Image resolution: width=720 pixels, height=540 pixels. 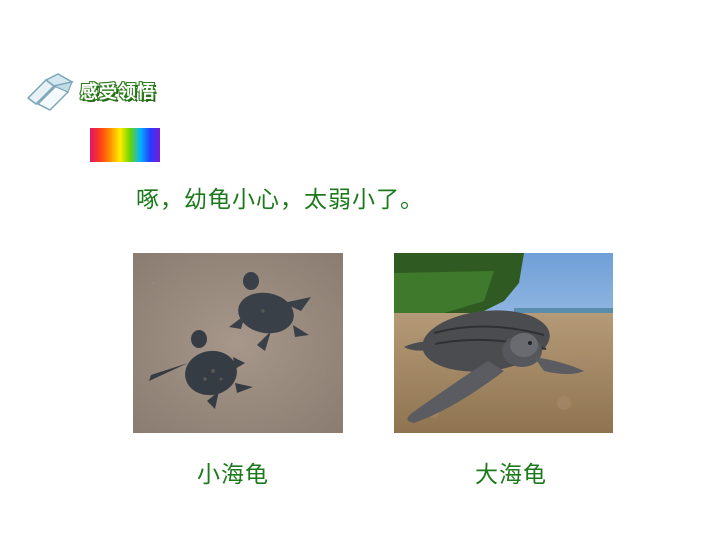 I want to click on open-book-icon, so click(x=50, y=91).